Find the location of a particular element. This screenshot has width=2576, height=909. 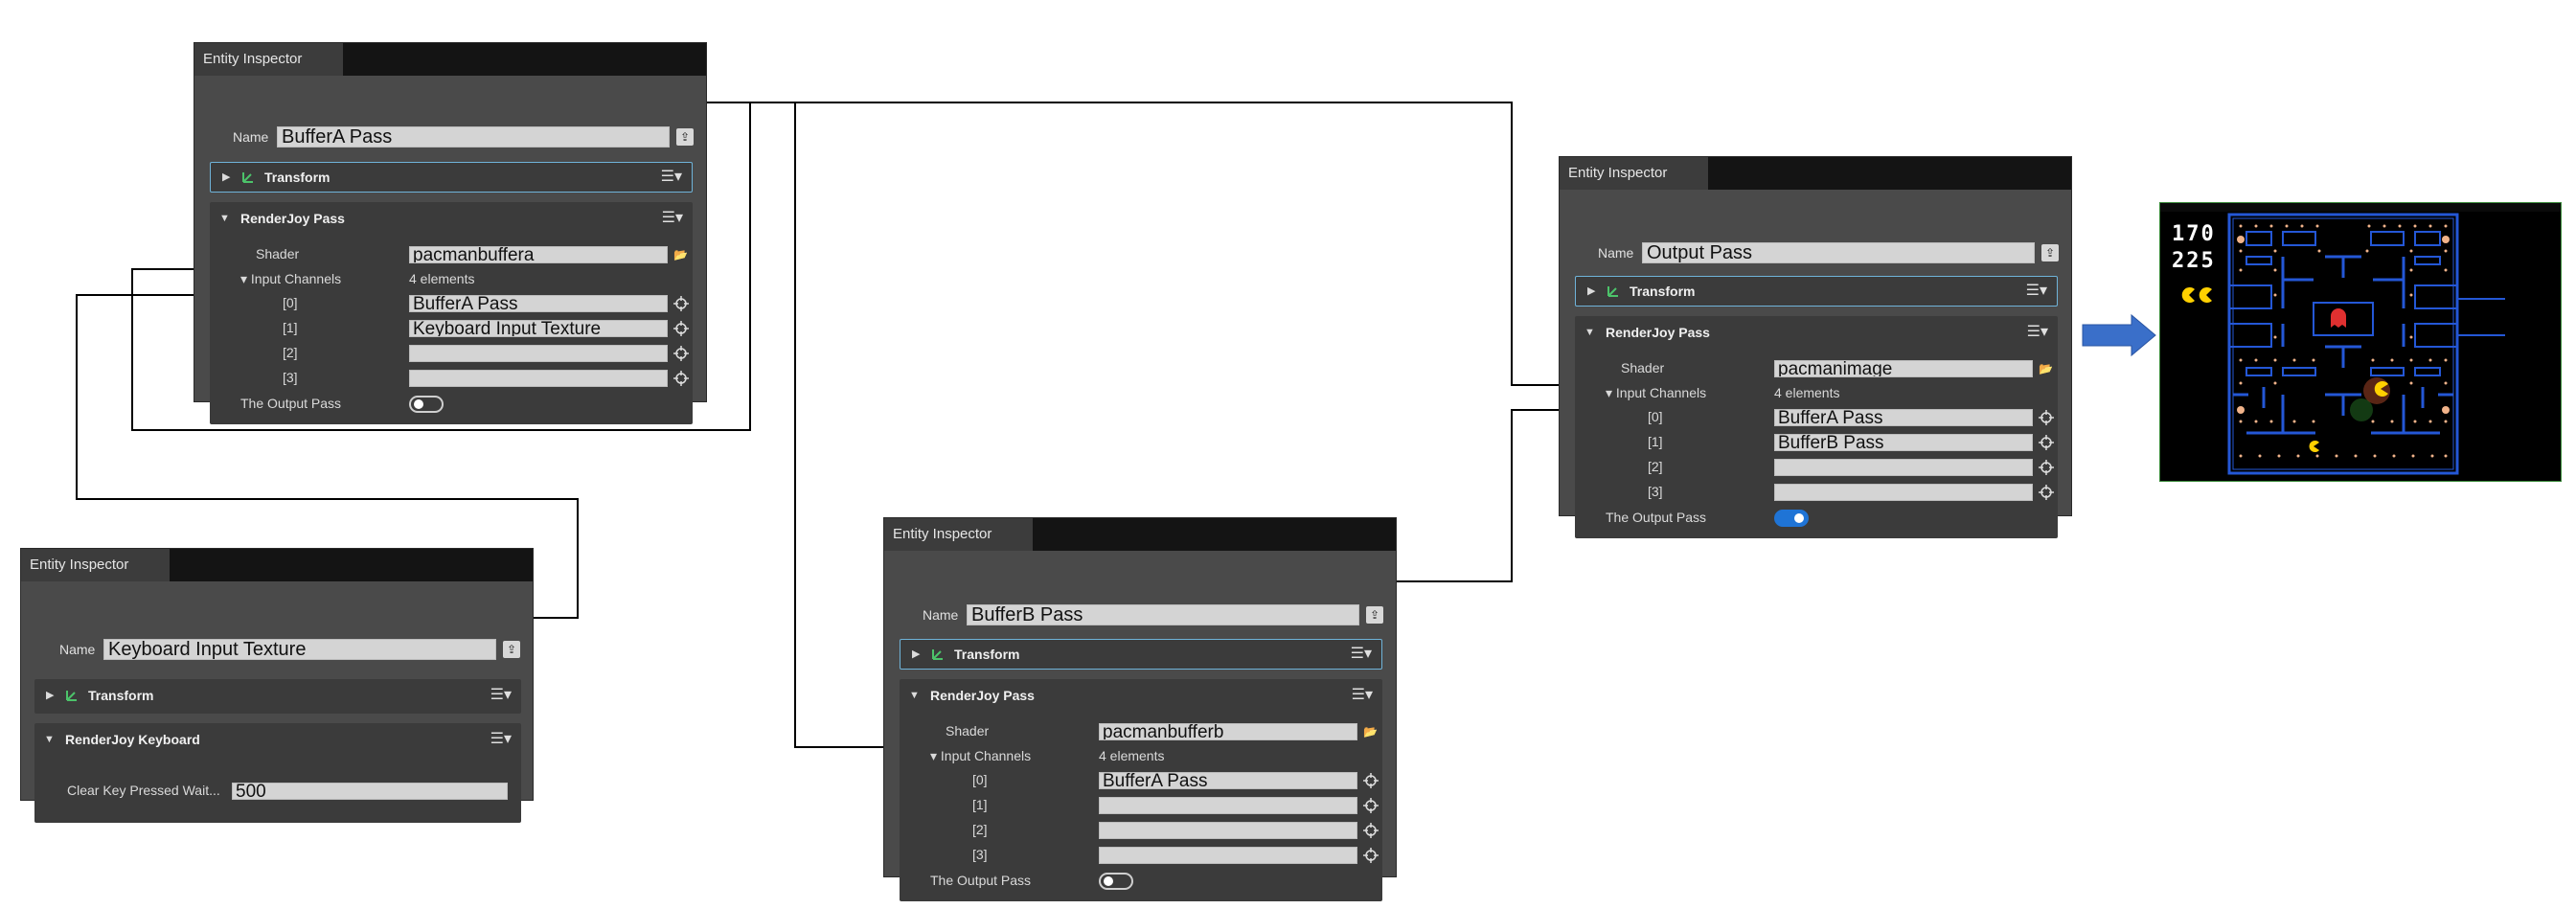

shader-field: pacmanbuffera is located at coordinates (538, 254).